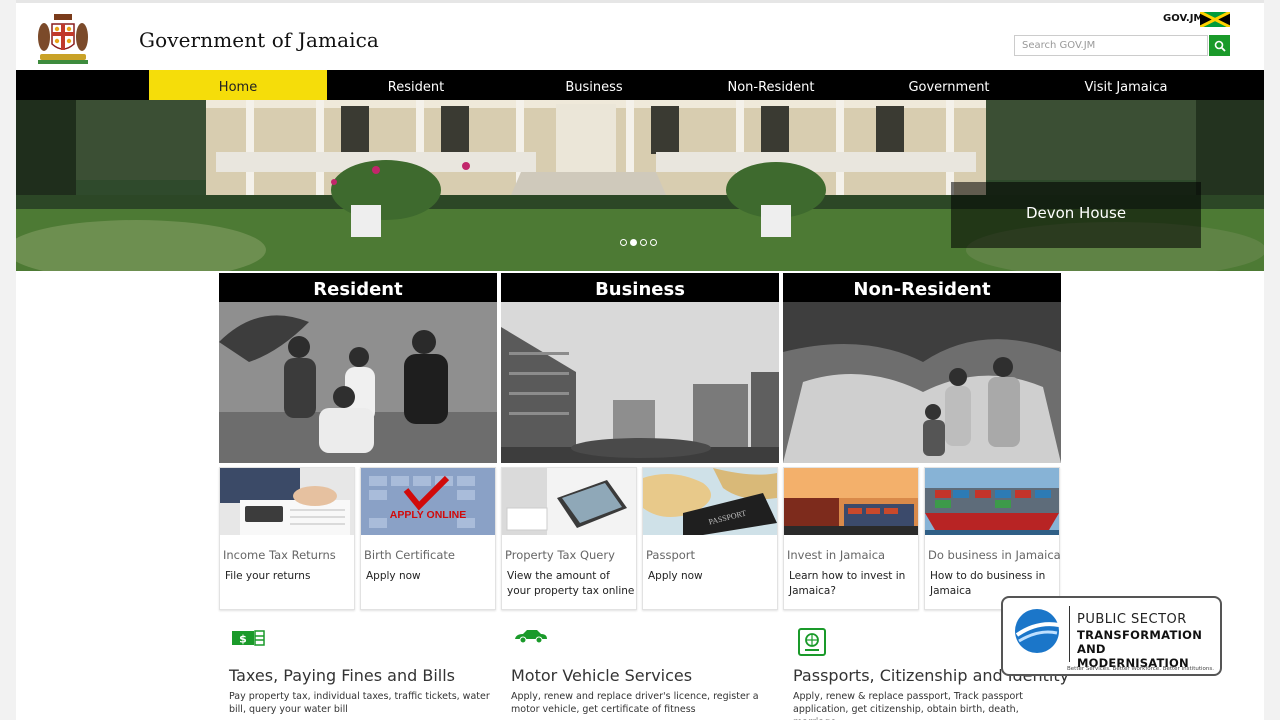  What do you see at coordinates (1111, 45) in the screenshot?
I see `search-input: Search GOV.JM` at bounding box center [1111, 45].